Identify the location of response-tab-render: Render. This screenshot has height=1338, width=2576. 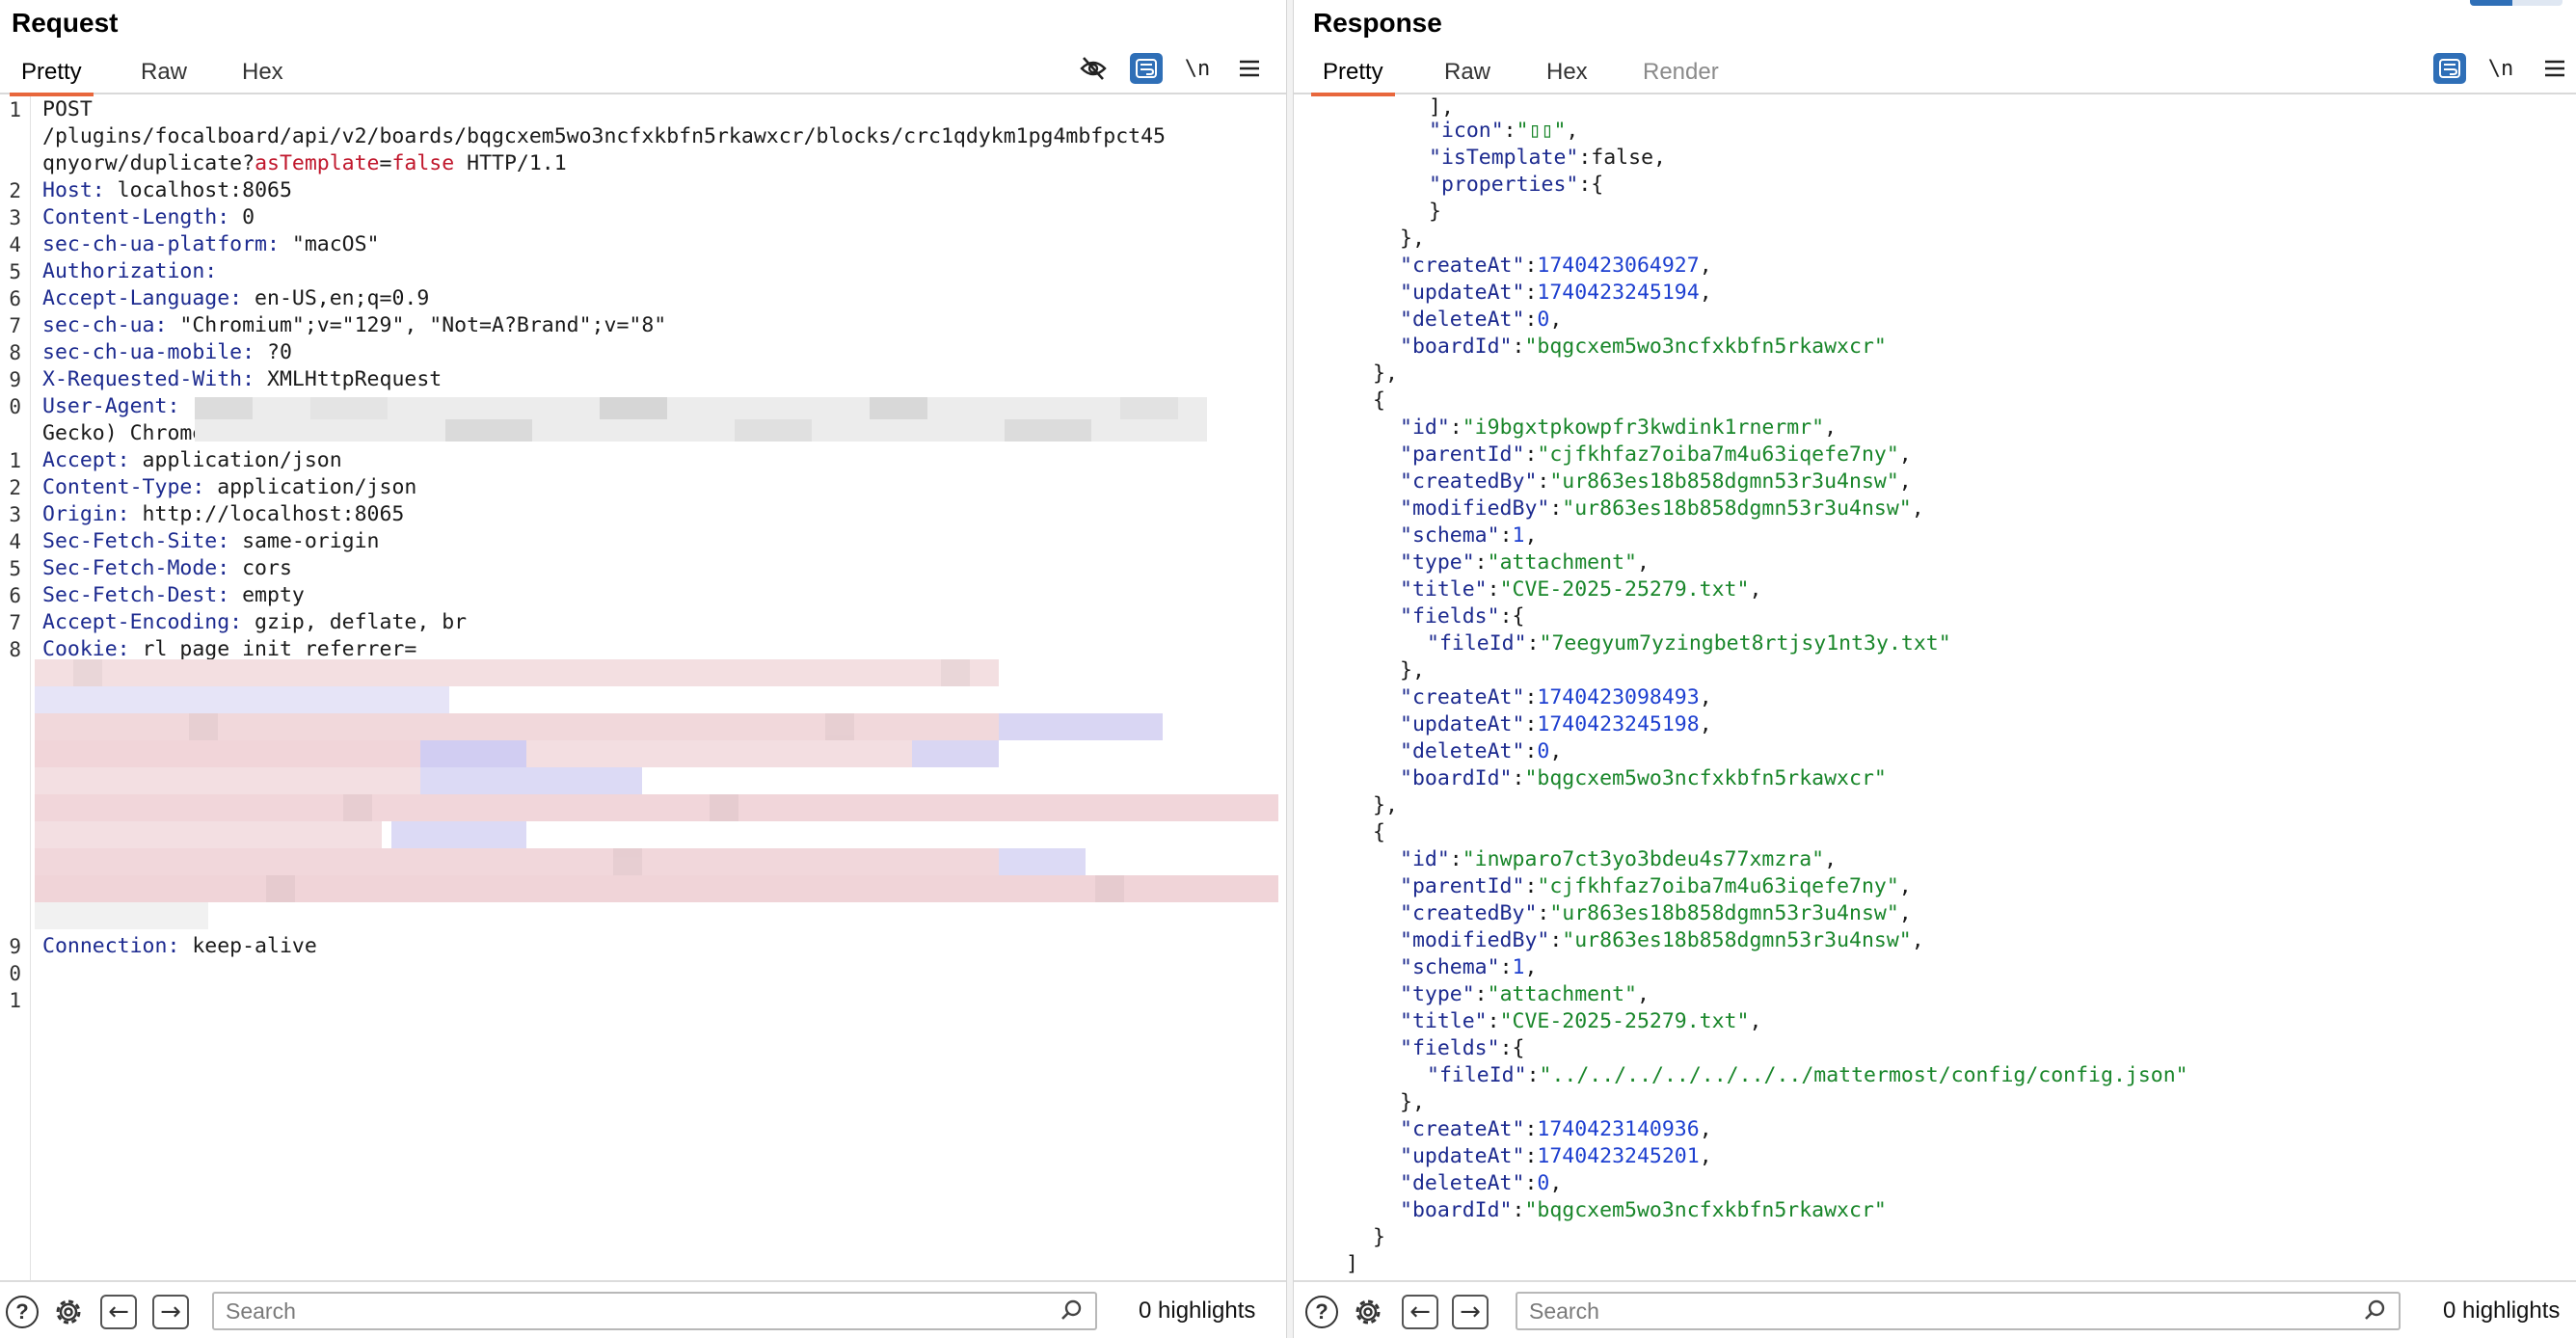
(1681, 74).